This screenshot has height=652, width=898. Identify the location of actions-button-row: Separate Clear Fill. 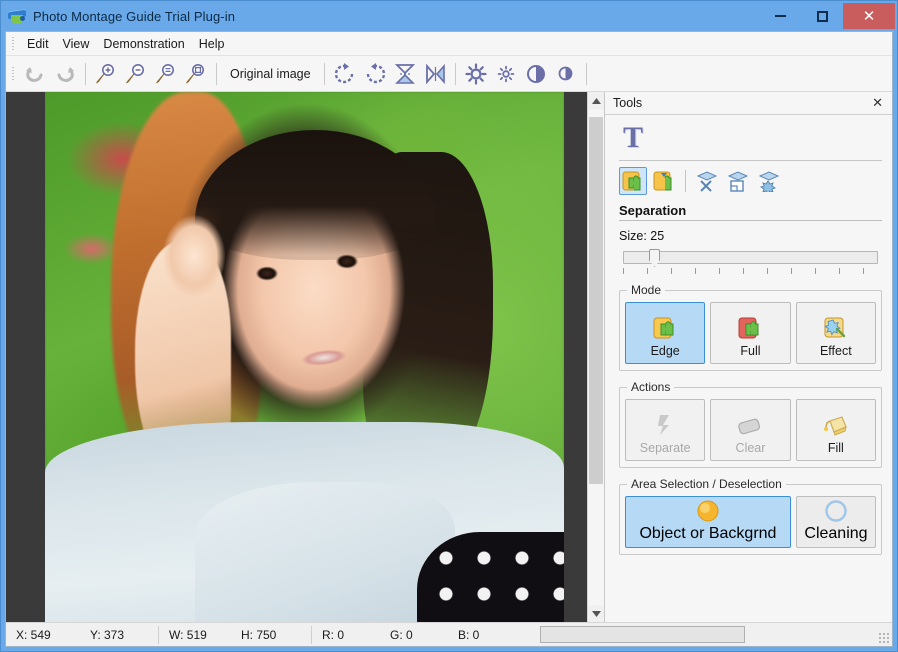
(750, 430).